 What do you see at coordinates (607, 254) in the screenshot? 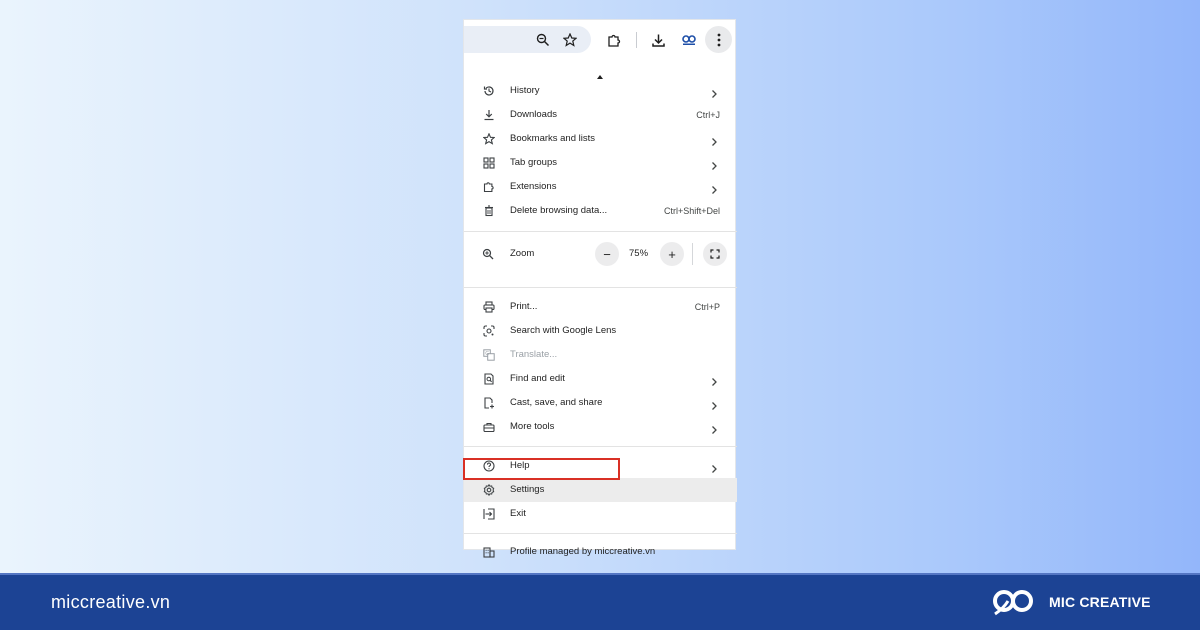
I see `zoom-out-button: −` at bounding box center [607, 254].